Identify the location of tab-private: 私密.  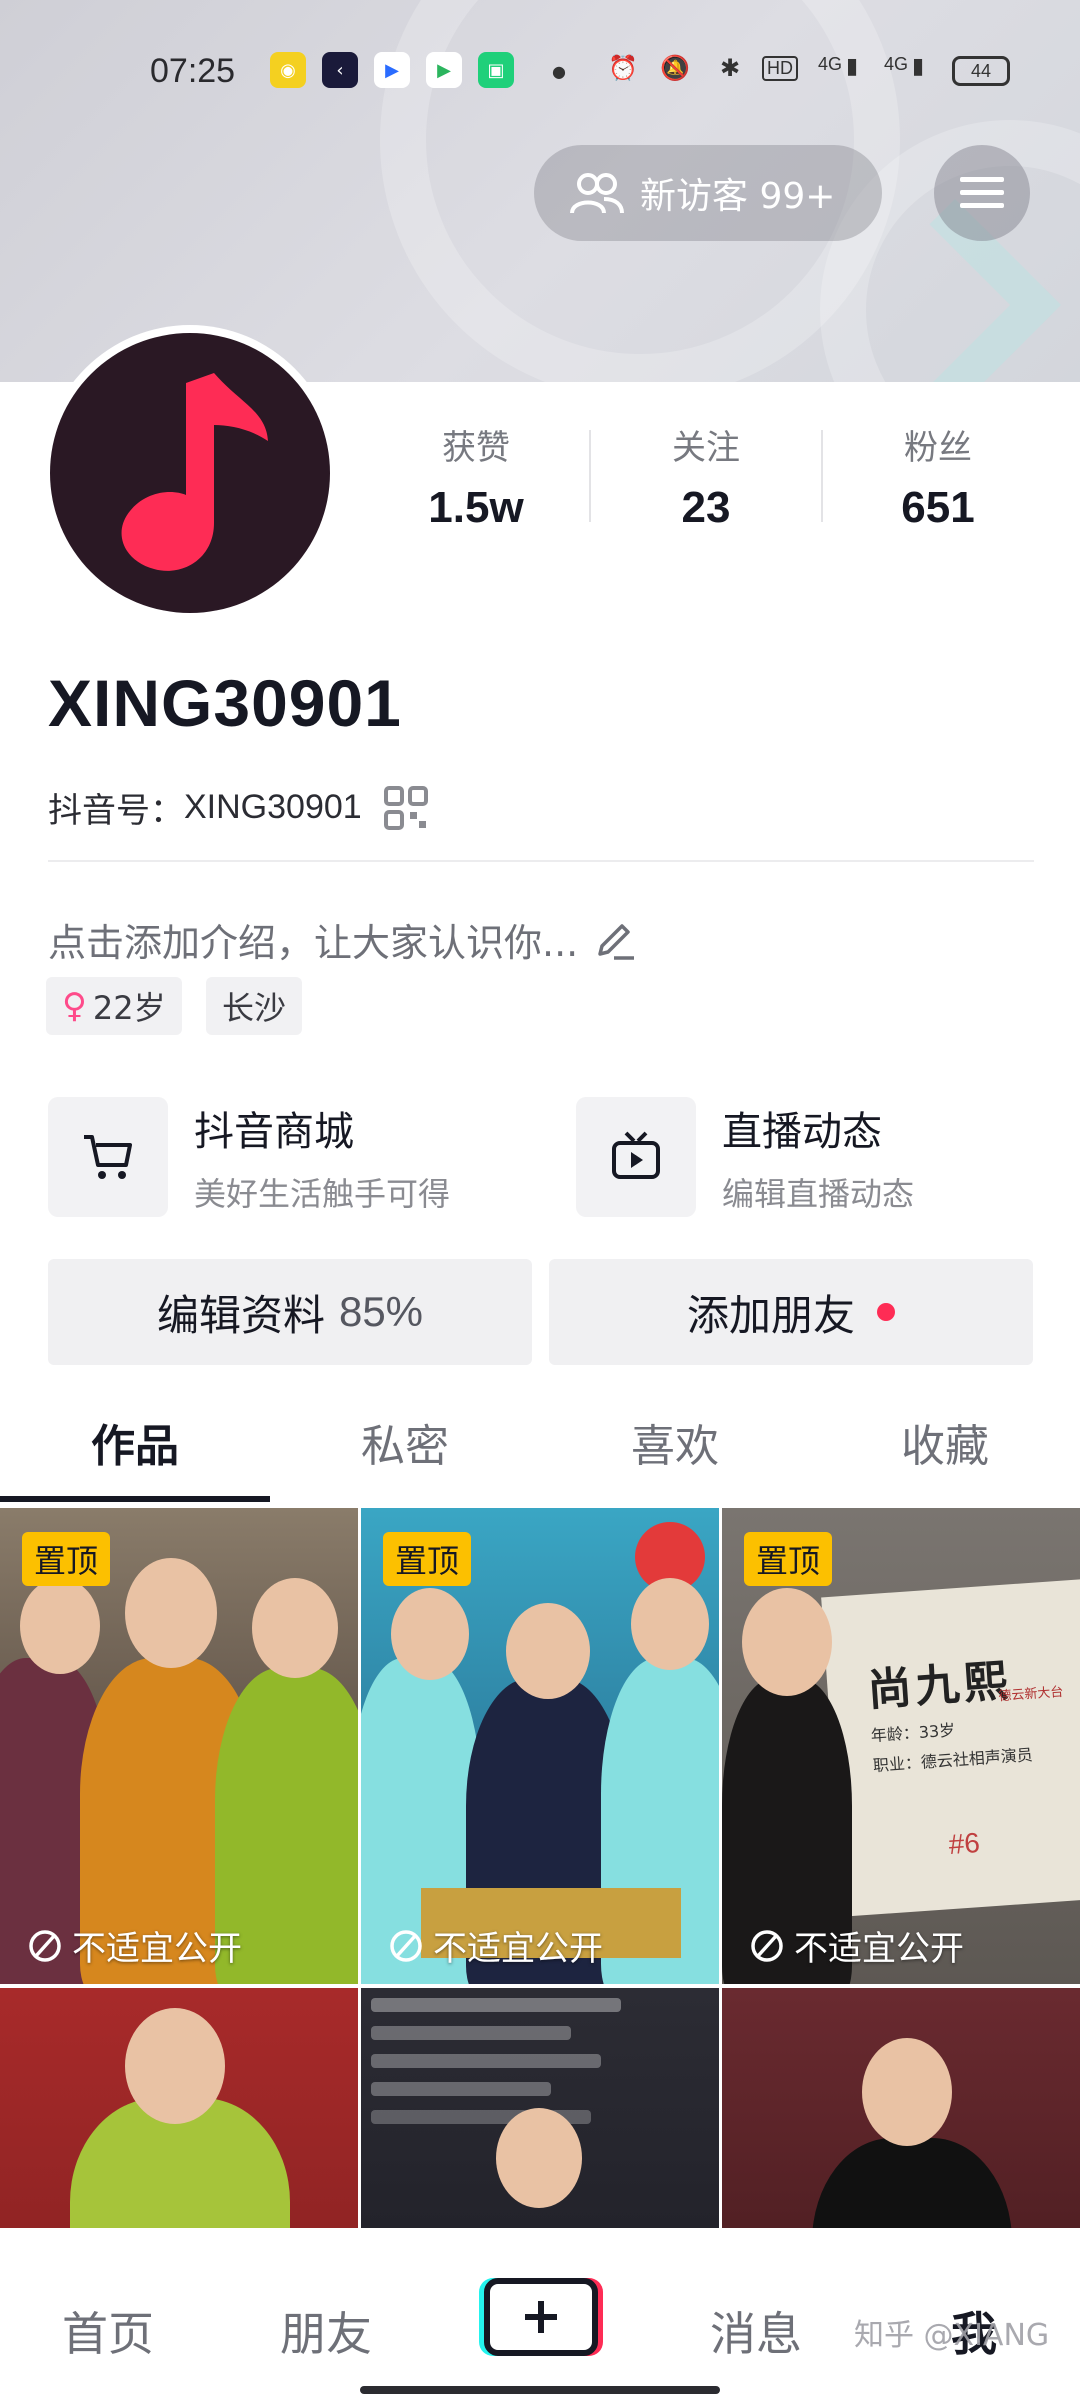
(405, 1442).